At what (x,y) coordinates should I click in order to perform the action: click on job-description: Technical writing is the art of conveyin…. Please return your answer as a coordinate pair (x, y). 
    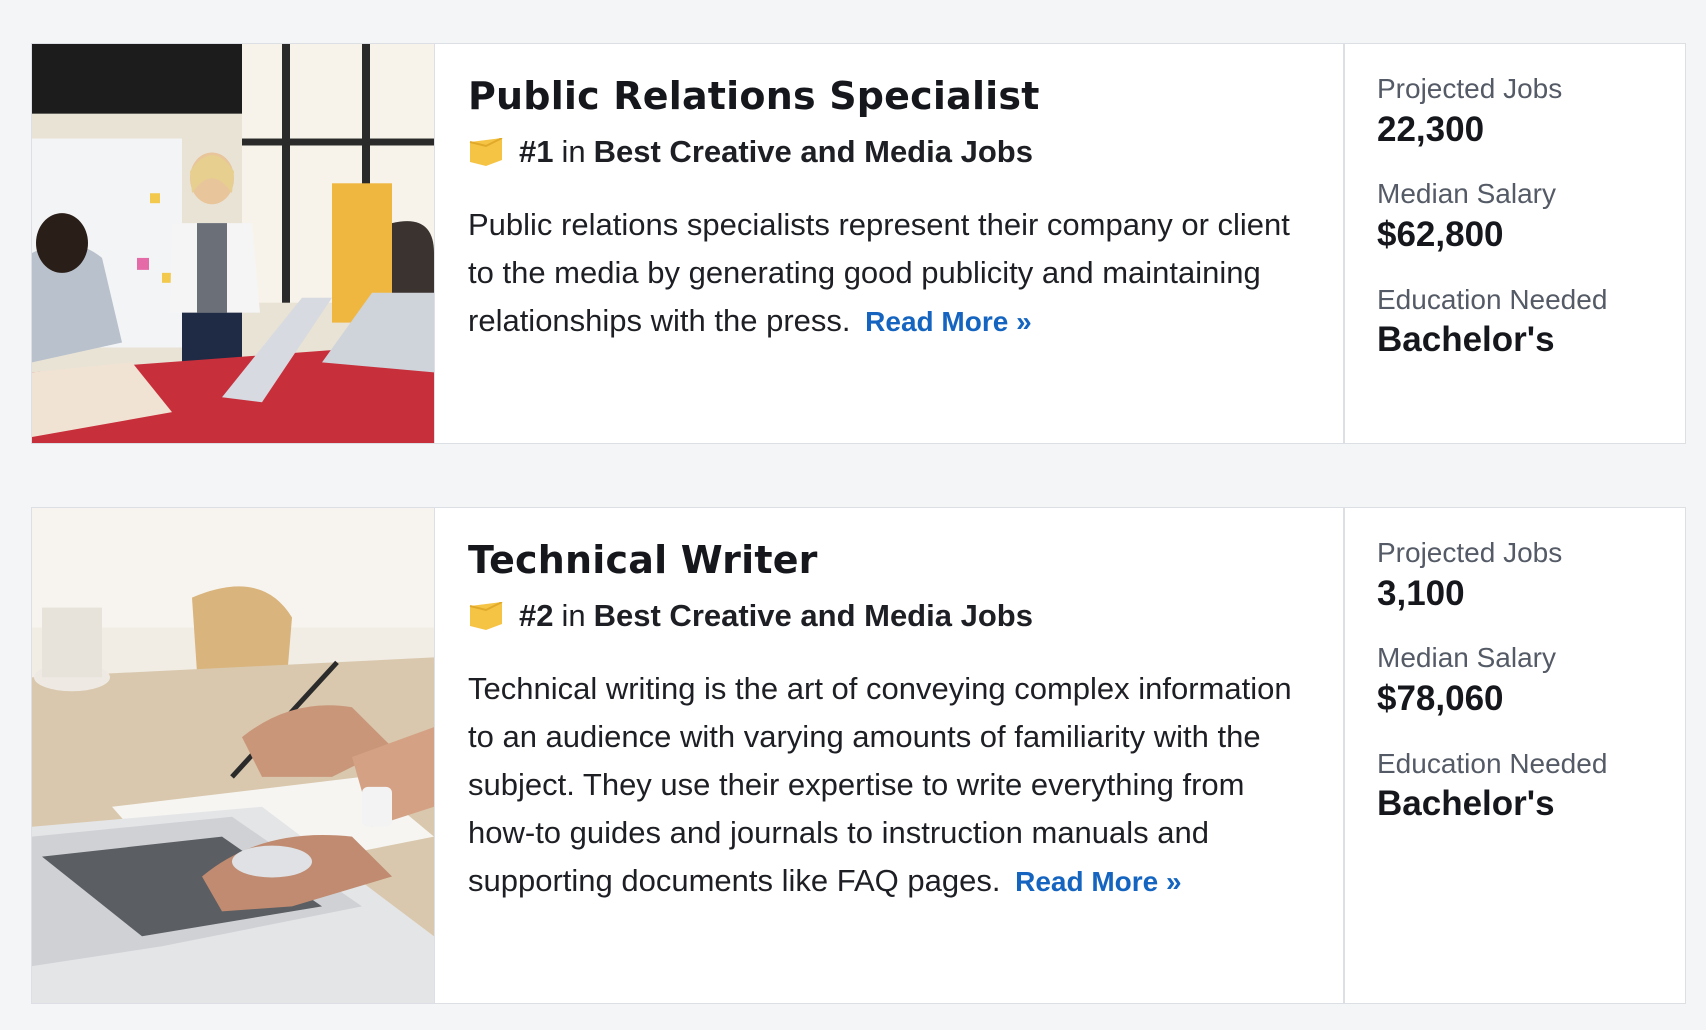
    Looking at the image, I should click on (888, 785).